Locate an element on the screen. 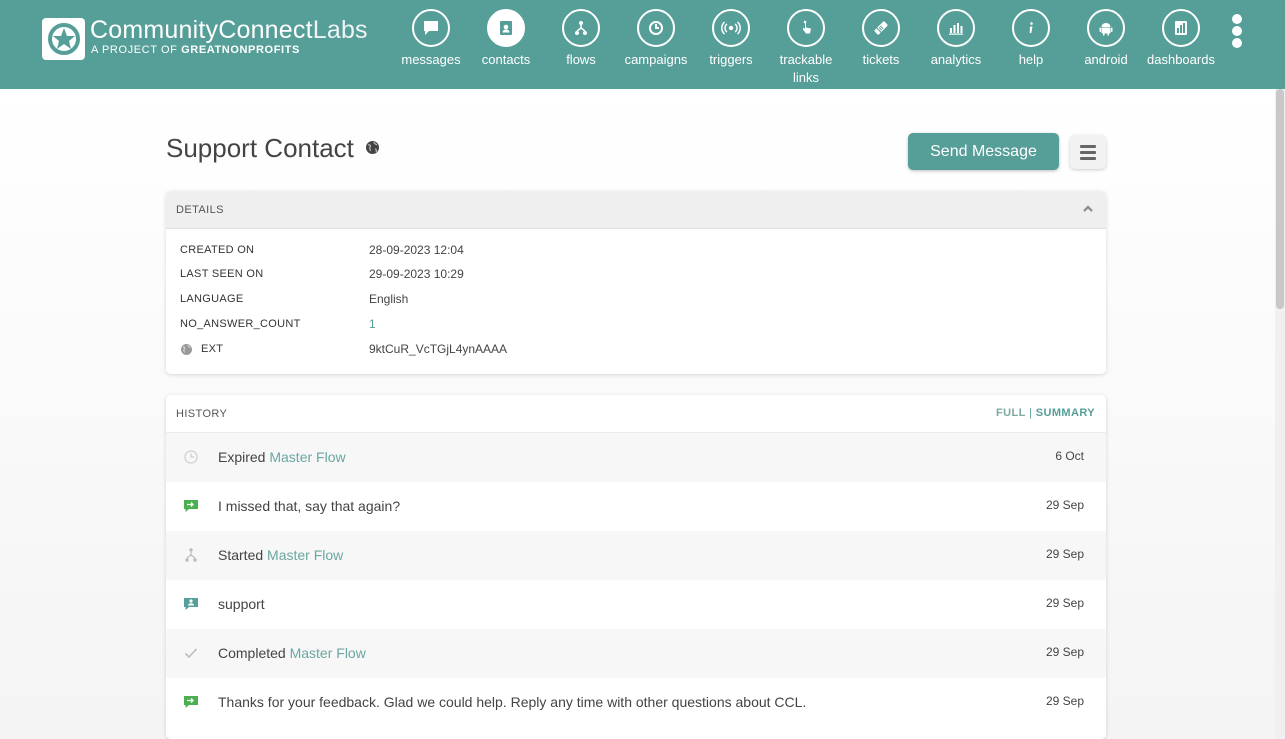  nav-contacts: contacts is located at coordinates (506, 39).